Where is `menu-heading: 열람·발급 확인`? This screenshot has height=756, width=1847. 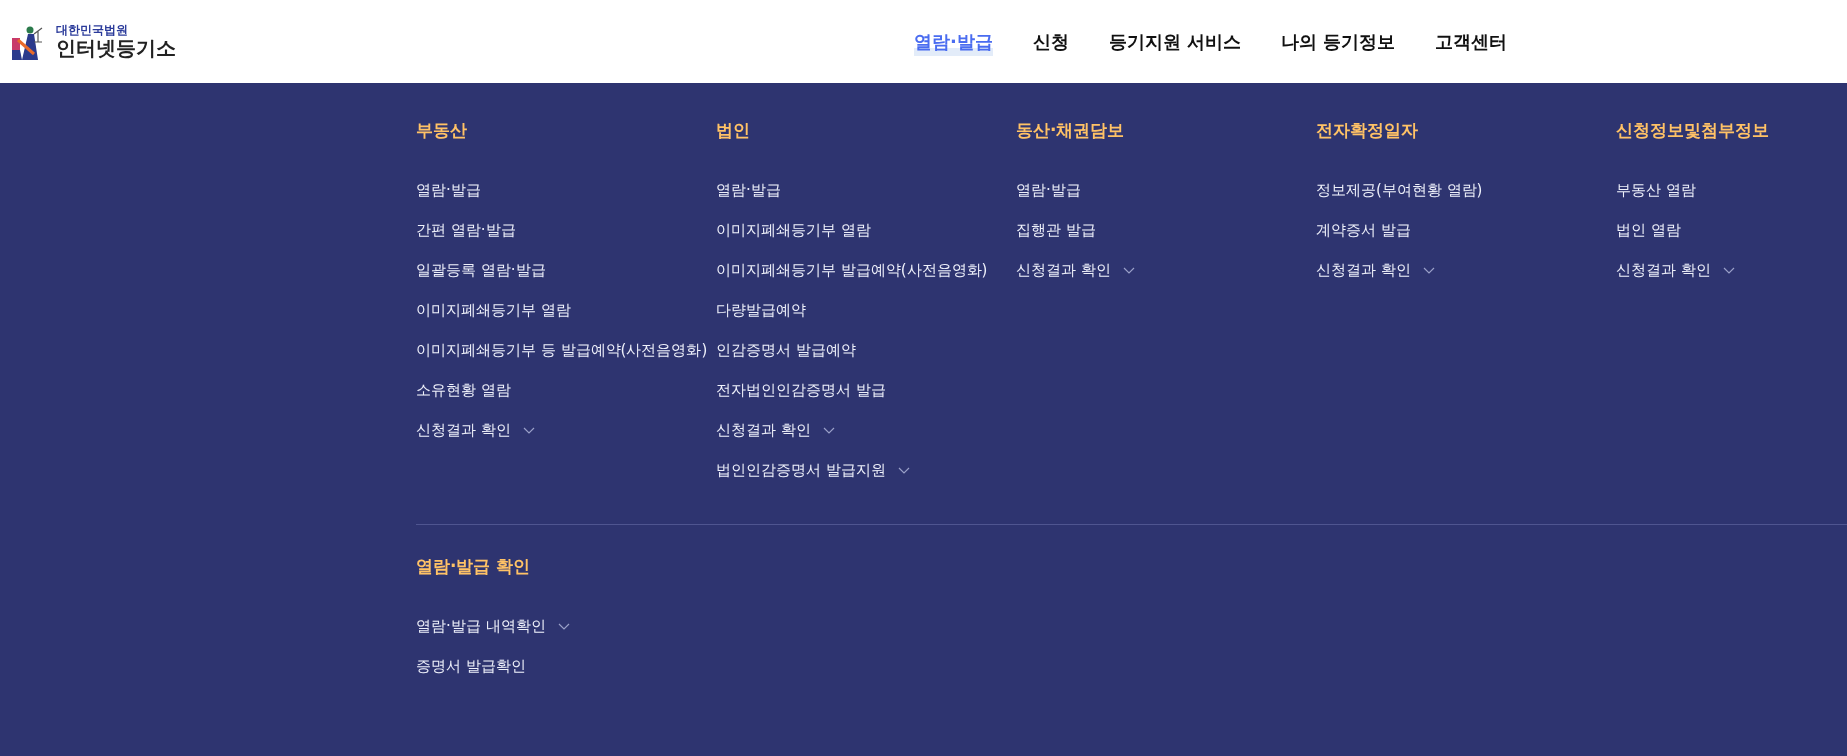
menu-heading: 열람·발급 확인 is located at coordinates (473, 566).